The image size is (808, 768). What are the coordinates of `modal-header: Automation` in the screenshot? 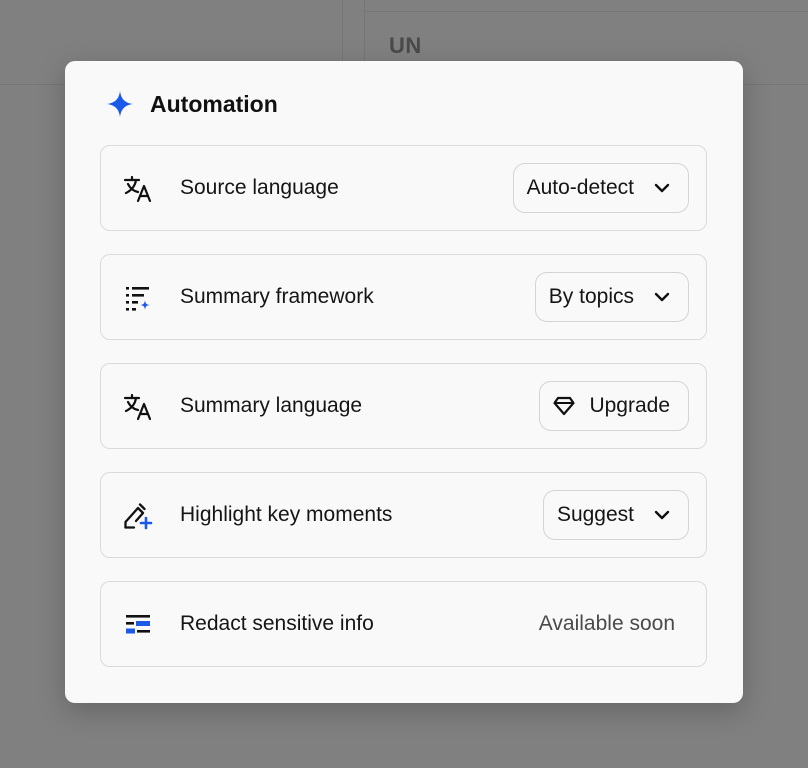 It's located at (192, 104).